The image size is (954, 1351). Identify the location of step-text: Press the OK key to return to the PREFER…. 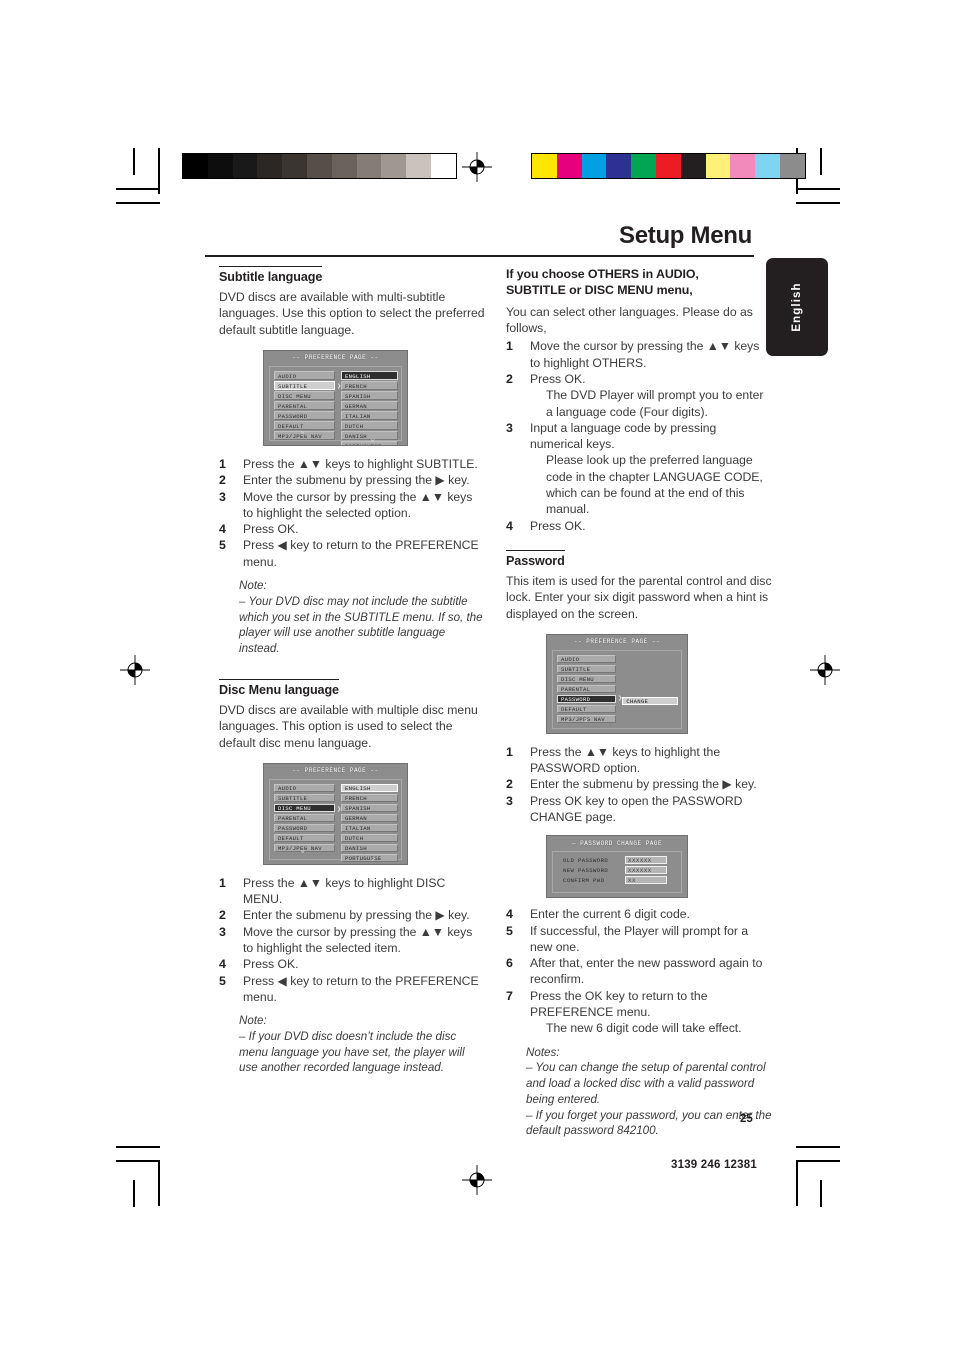
(619, 1003).